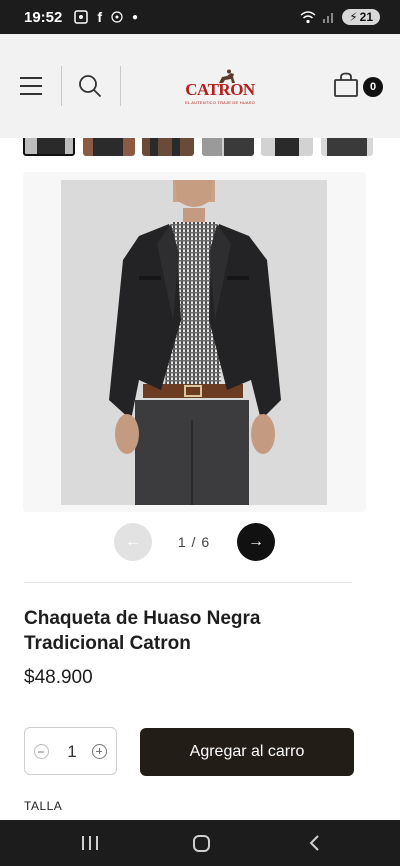 The height and width of the screenshot is (866, 400). Describe the element at coordinates (90, 843) in the screenshot. I see `recent-apps-icon` at that location.